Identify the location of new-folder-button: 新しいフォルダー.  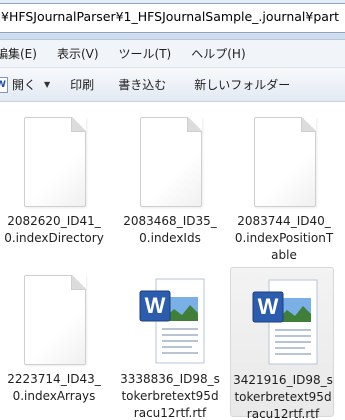
(249, 84).